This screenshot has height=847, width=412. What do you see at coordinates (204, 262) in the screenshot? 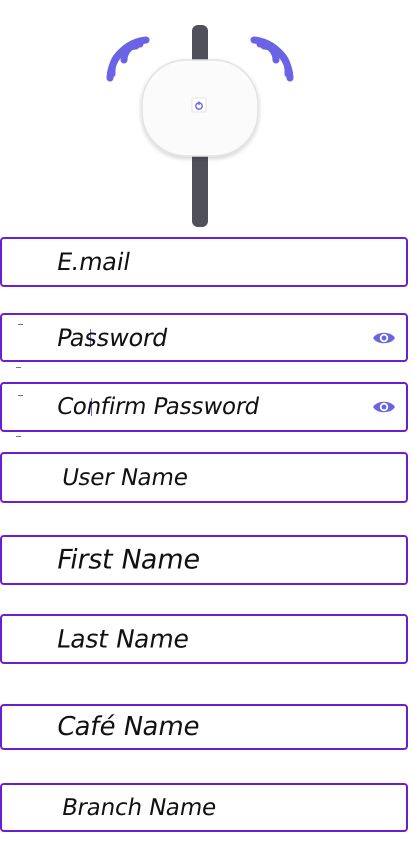
I see `email-field: E.mail` at bounding box center [204, 262].